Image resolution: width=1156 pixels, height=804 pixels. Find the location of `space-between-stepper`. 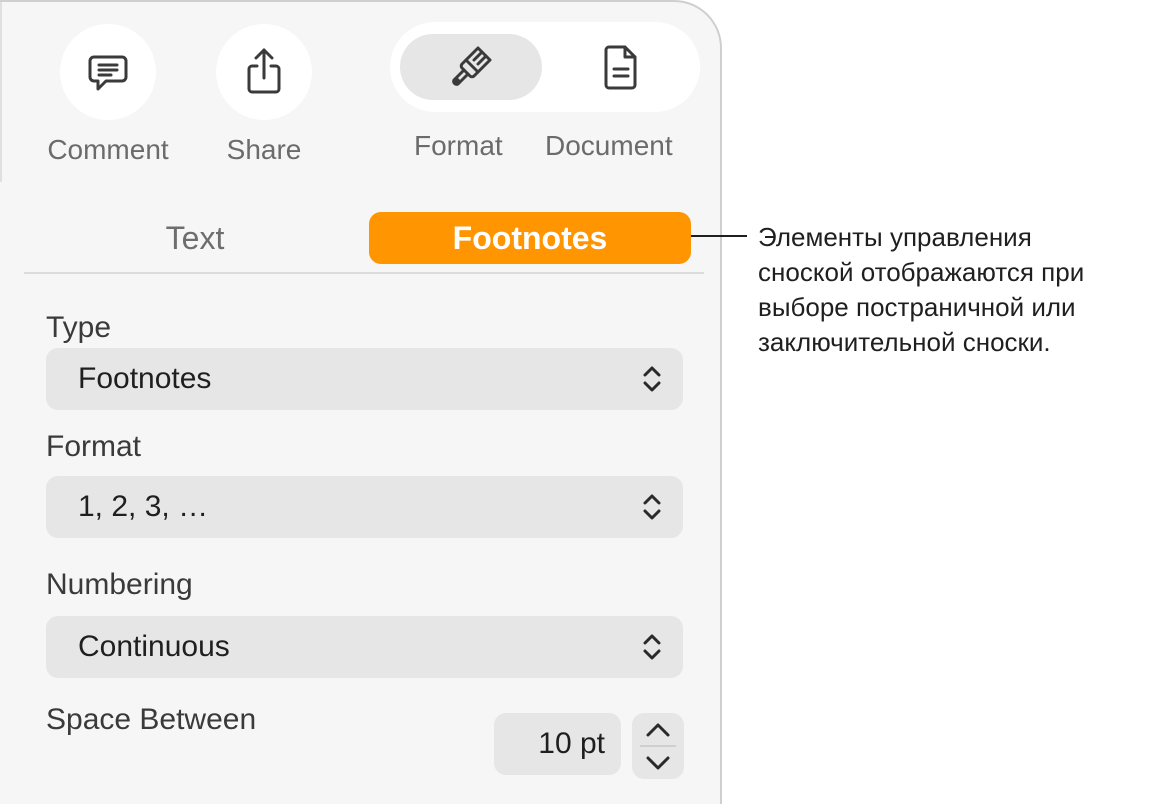

space-between-stepper is located at coordinates (658, 746).